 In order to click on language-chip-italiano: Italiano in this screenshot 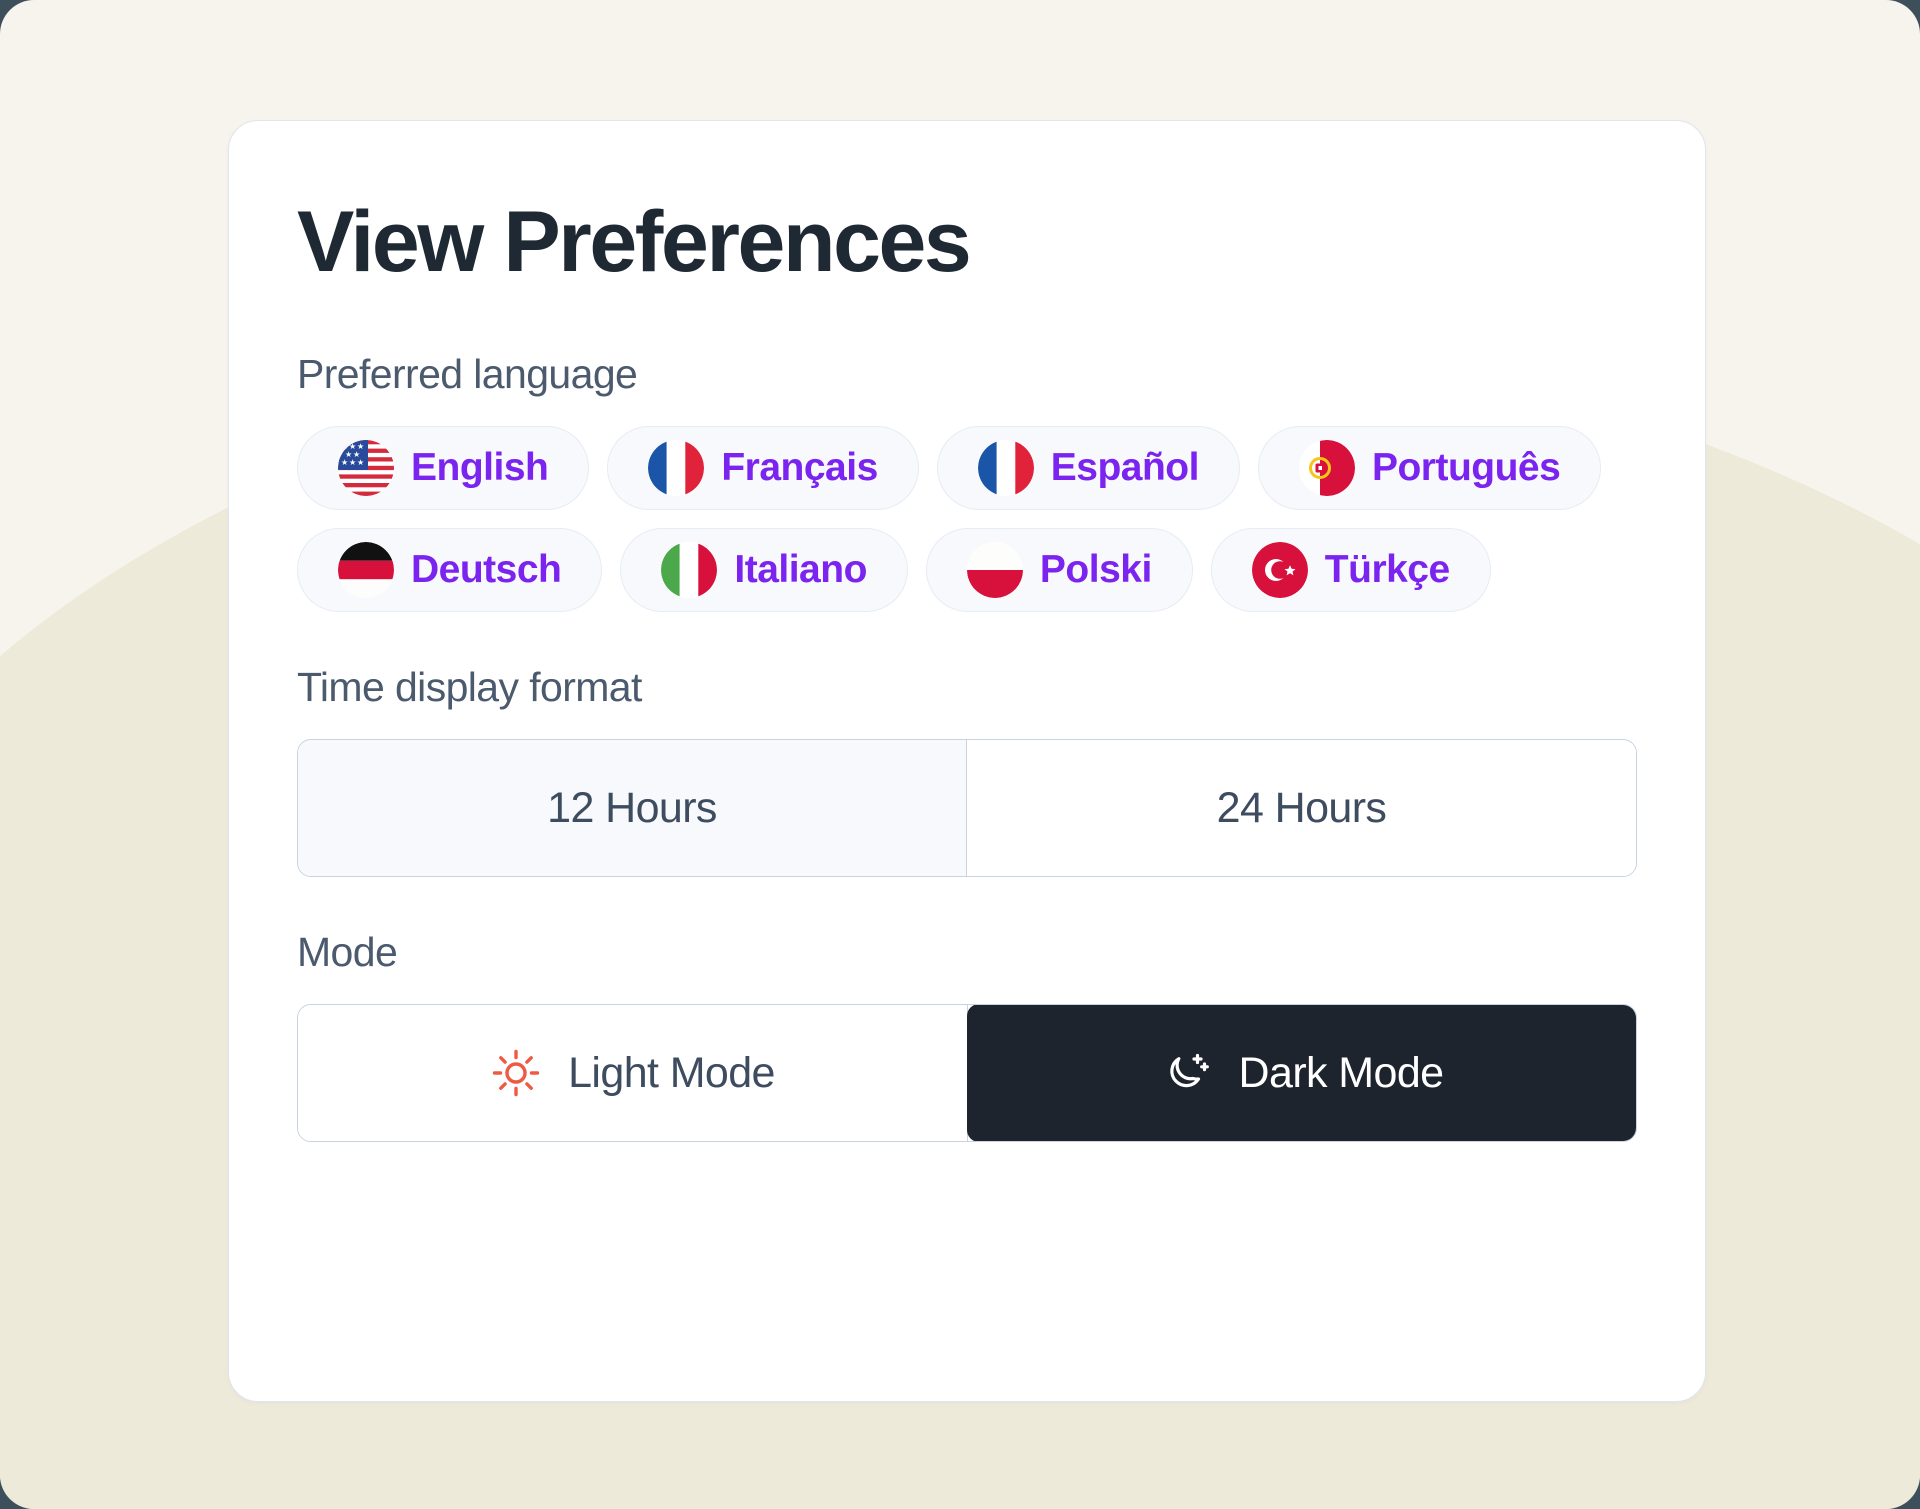, I will do `click(764, 570)`.